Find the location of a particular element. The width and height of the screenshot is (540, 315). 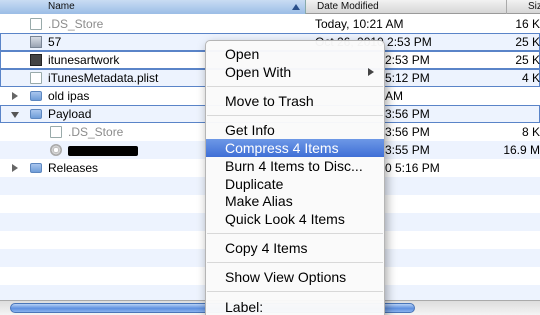

date-modified-column-header: Date Modified is located at coordinates (407, 7).